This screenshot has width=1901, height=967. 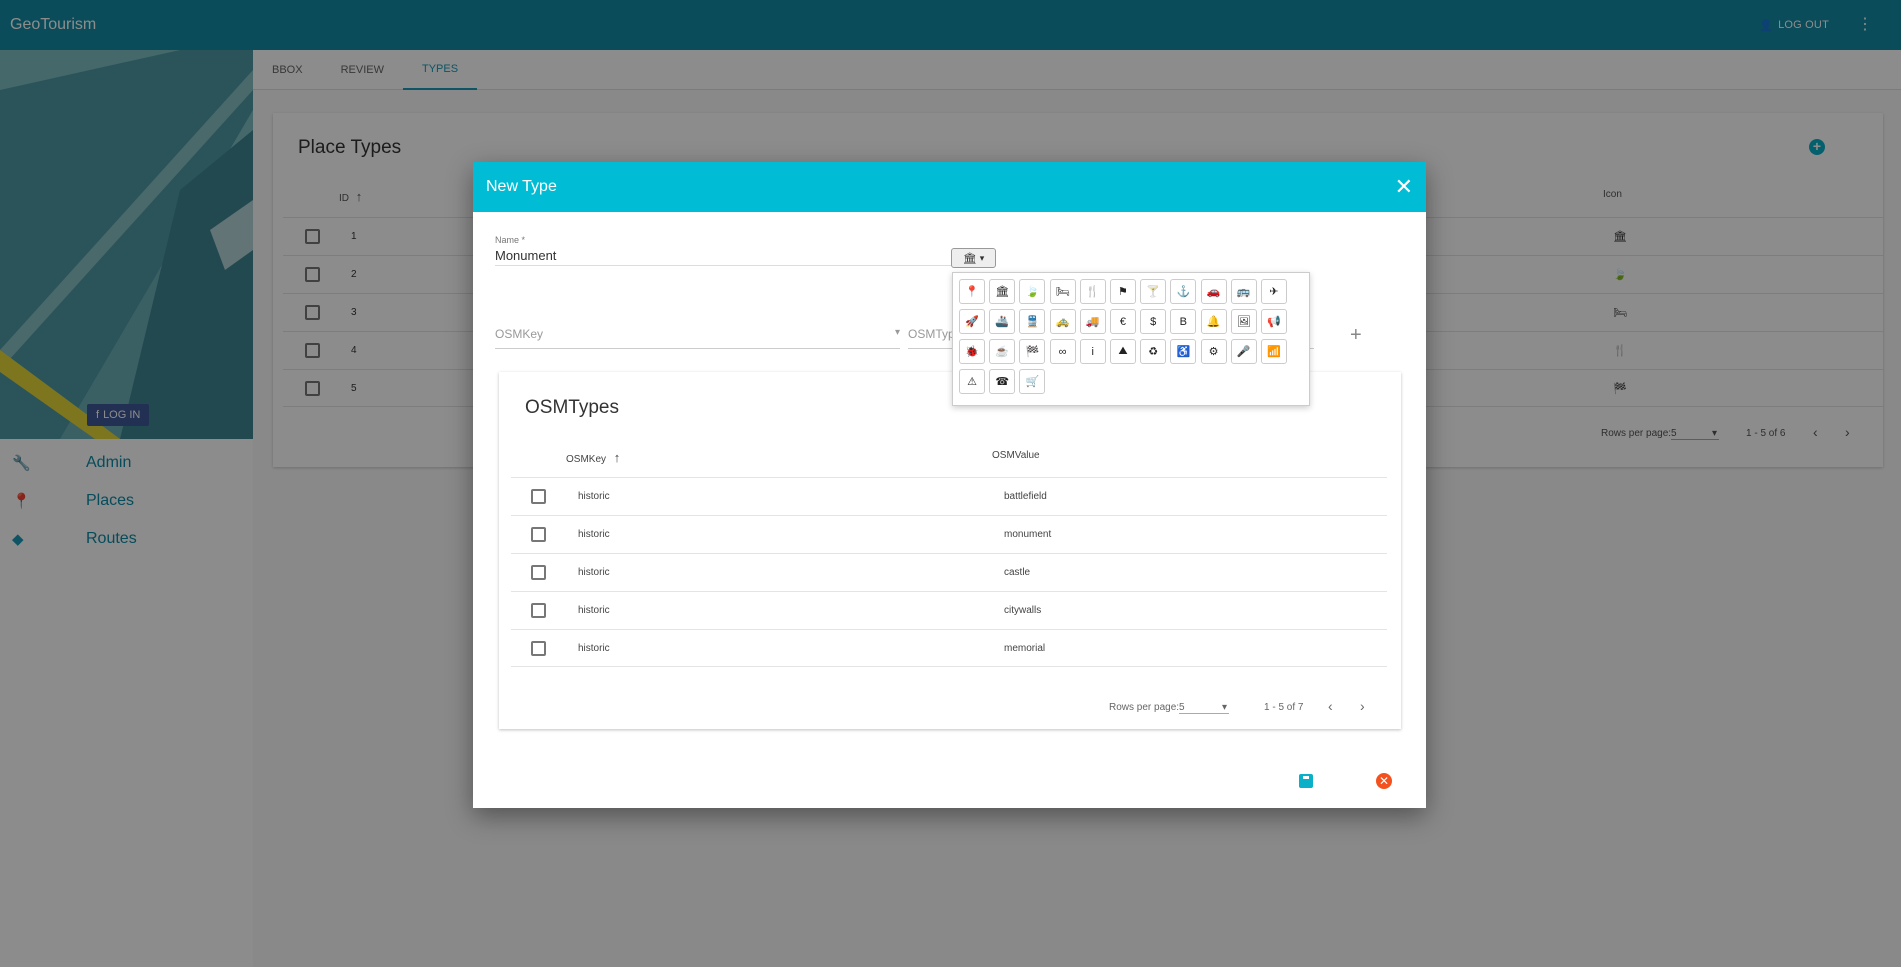 I want to click on cancel-icon: ✕, so click(x=1384, y=781).